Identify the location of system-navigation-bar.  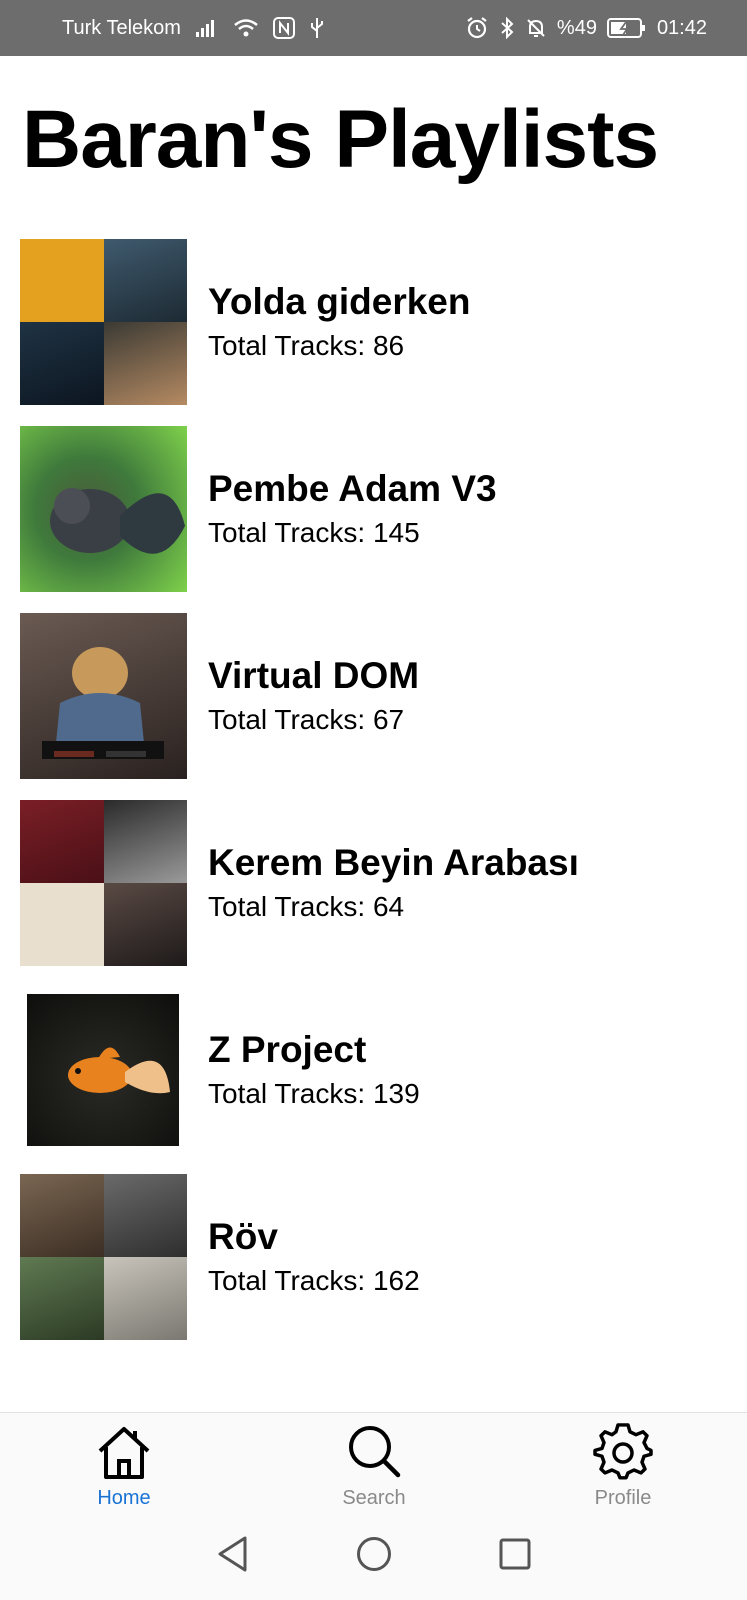
(373, 1556).